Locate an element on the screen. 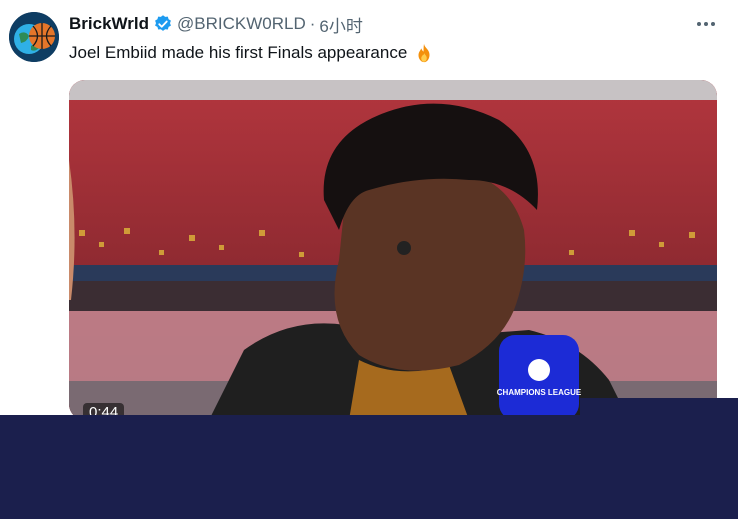 The width and height of the screenshot is (738, 519). more-options-button is located at coordinates (706, 24).